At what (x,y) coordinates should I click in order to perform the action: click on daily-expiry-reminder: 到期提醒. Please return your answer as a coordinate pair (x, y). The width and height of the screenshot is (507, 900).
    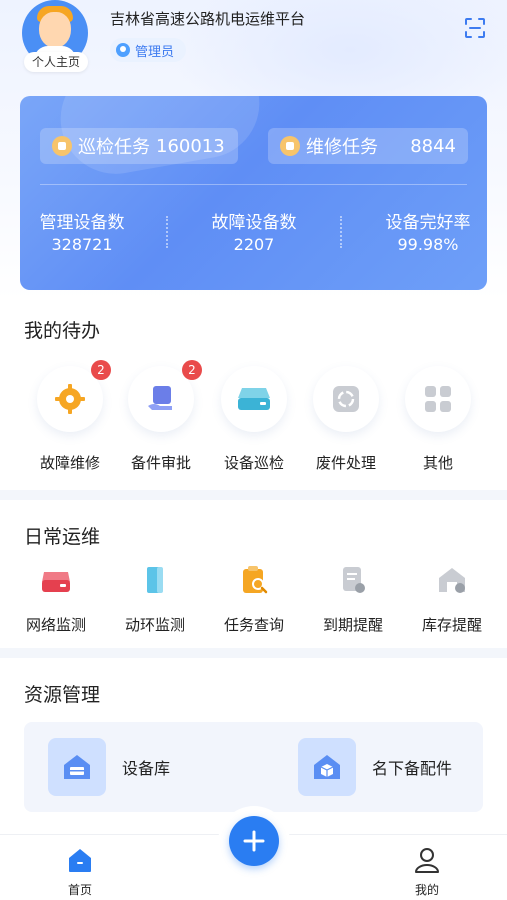
    Looking at the image, I should click on (353, 599).